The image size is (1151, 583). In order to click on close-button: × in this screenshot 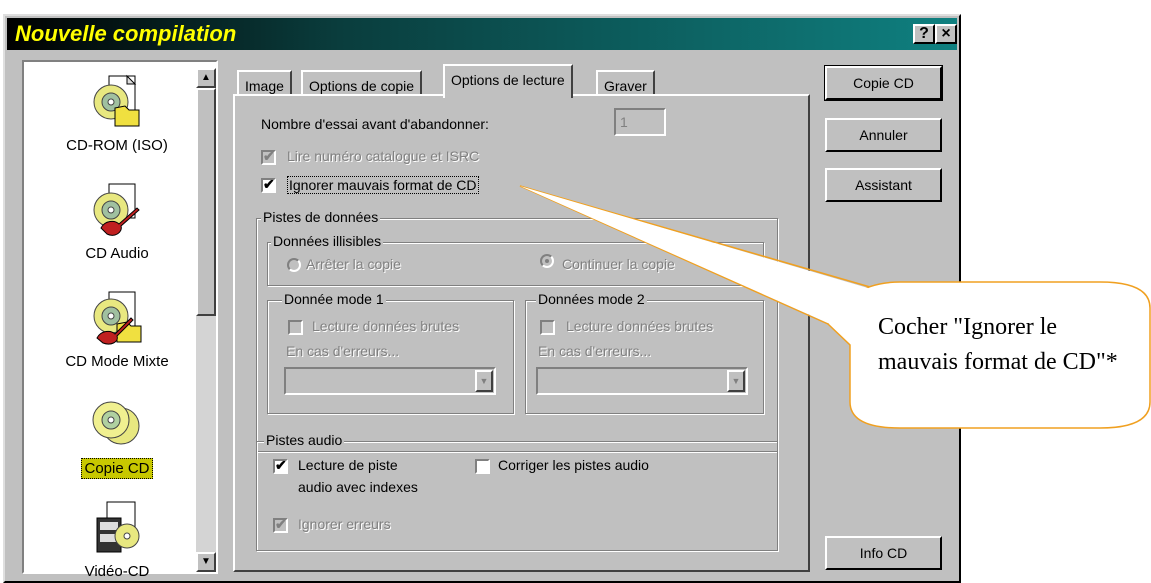, I will do `click(946, 34)`.